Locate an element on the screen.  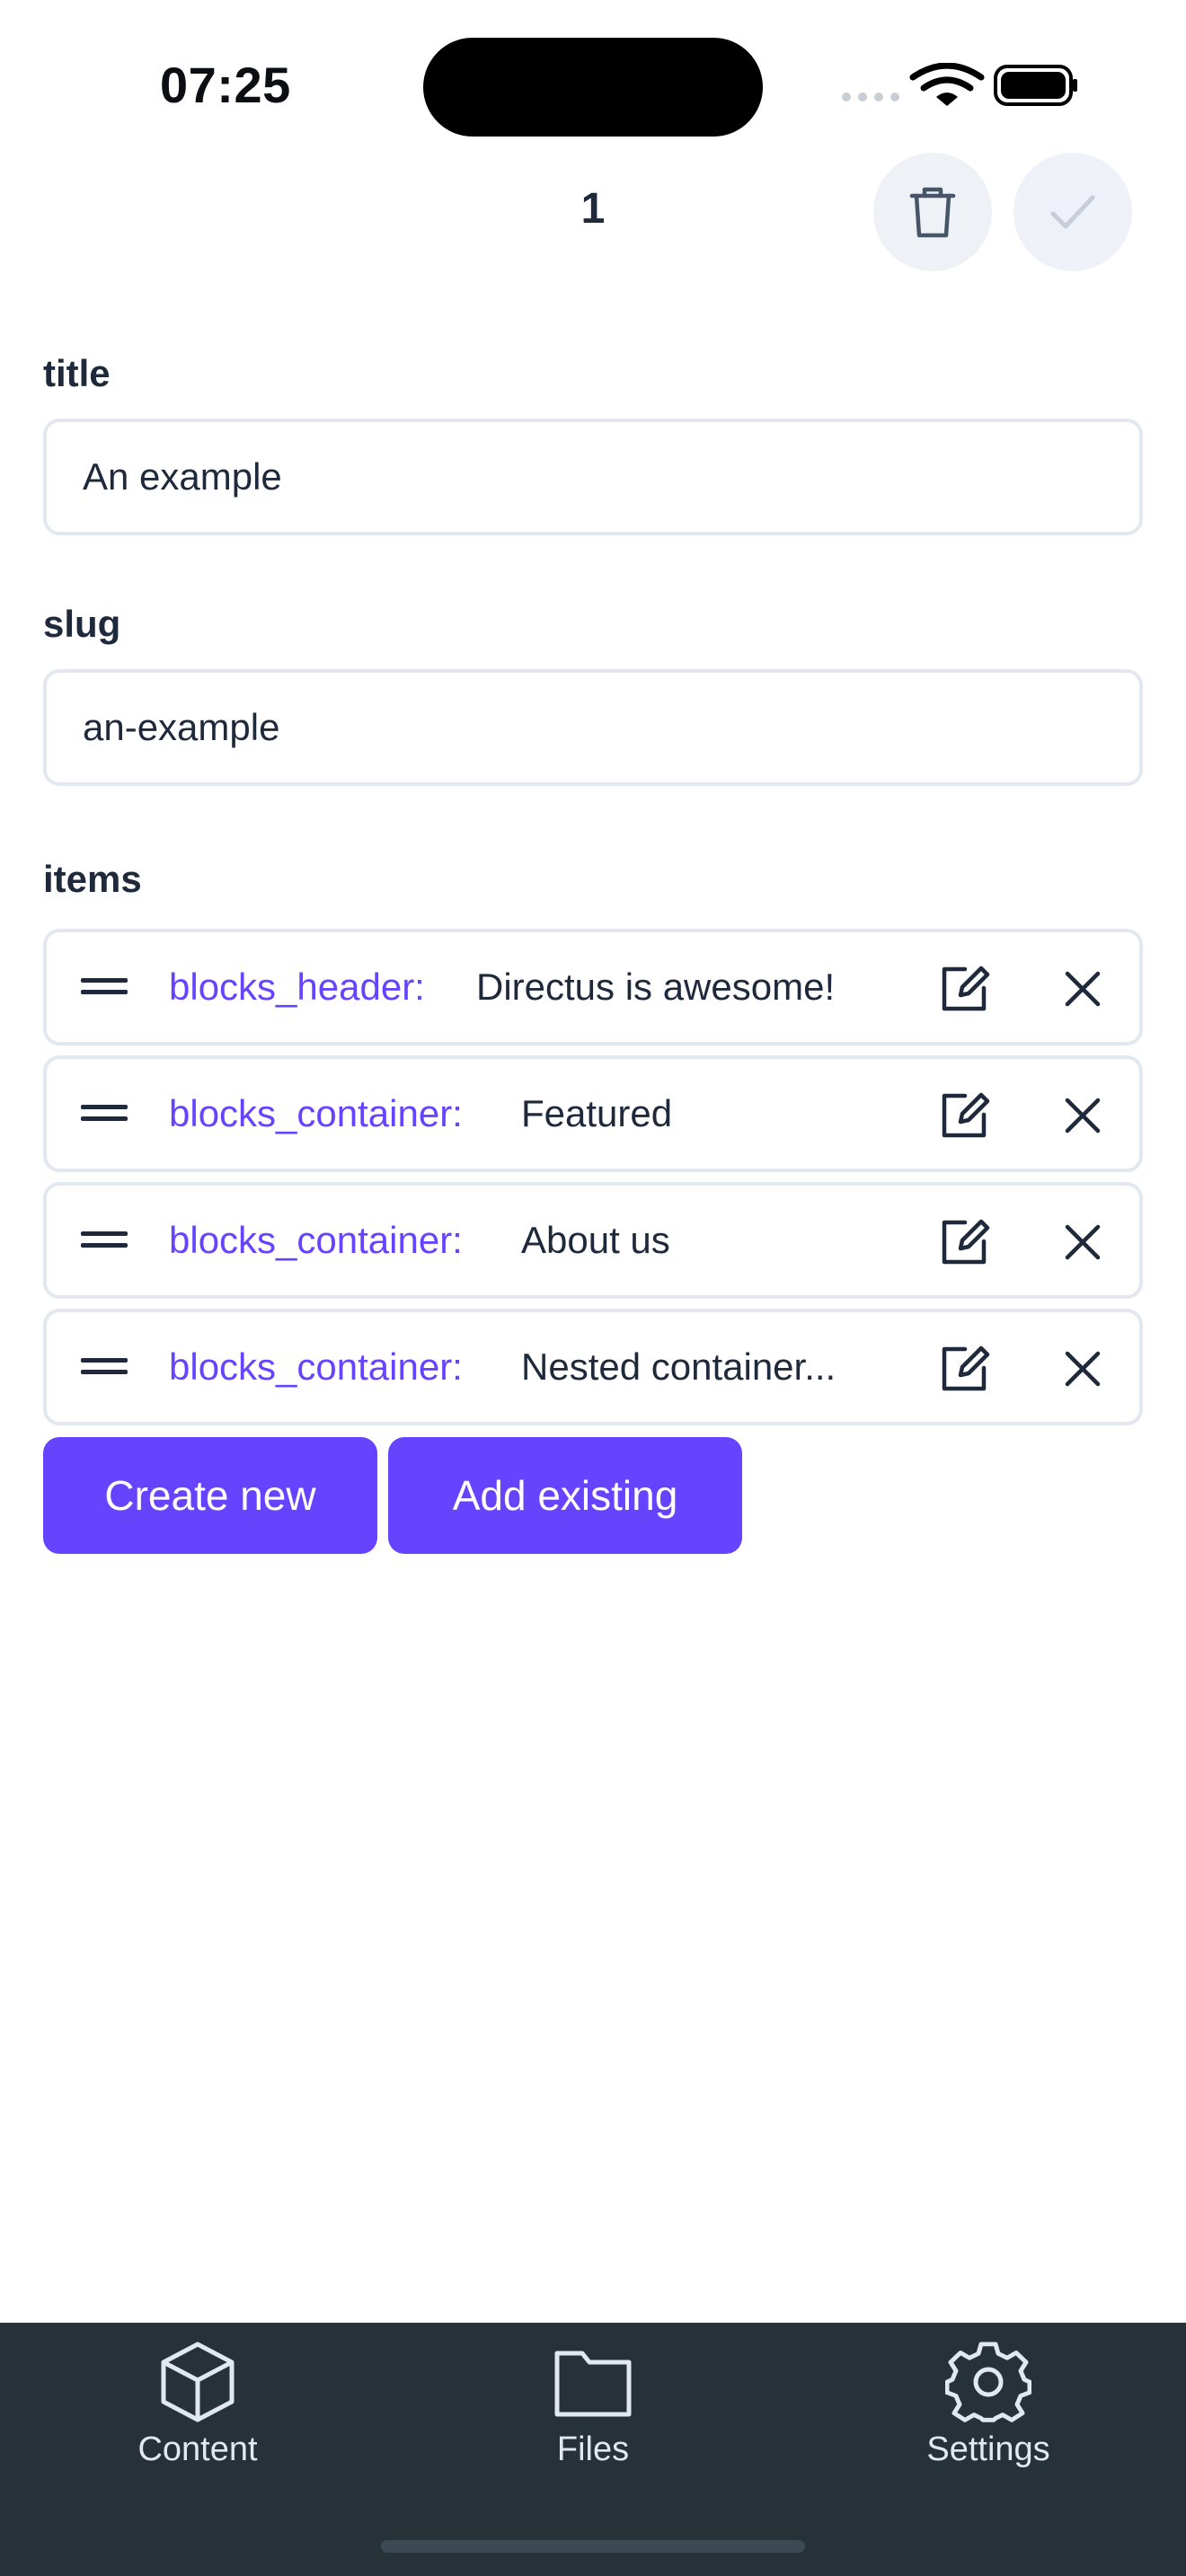
dynamic-island is located at coordinates (593, 87).